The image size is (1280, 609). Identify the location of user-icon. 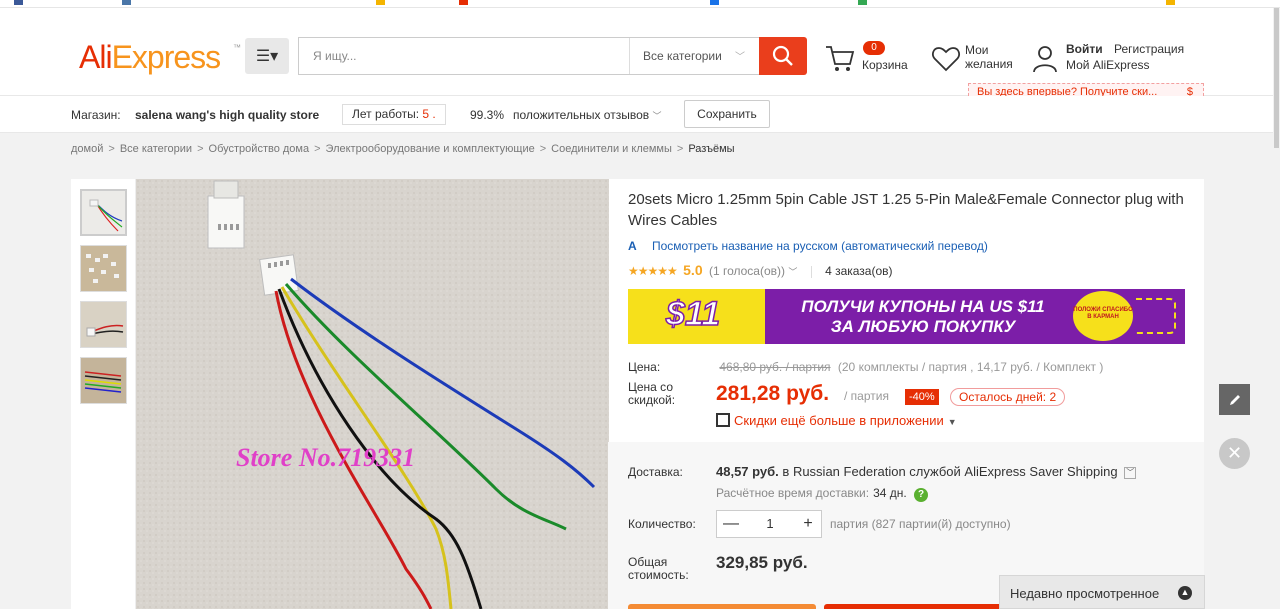
(1045, 59).